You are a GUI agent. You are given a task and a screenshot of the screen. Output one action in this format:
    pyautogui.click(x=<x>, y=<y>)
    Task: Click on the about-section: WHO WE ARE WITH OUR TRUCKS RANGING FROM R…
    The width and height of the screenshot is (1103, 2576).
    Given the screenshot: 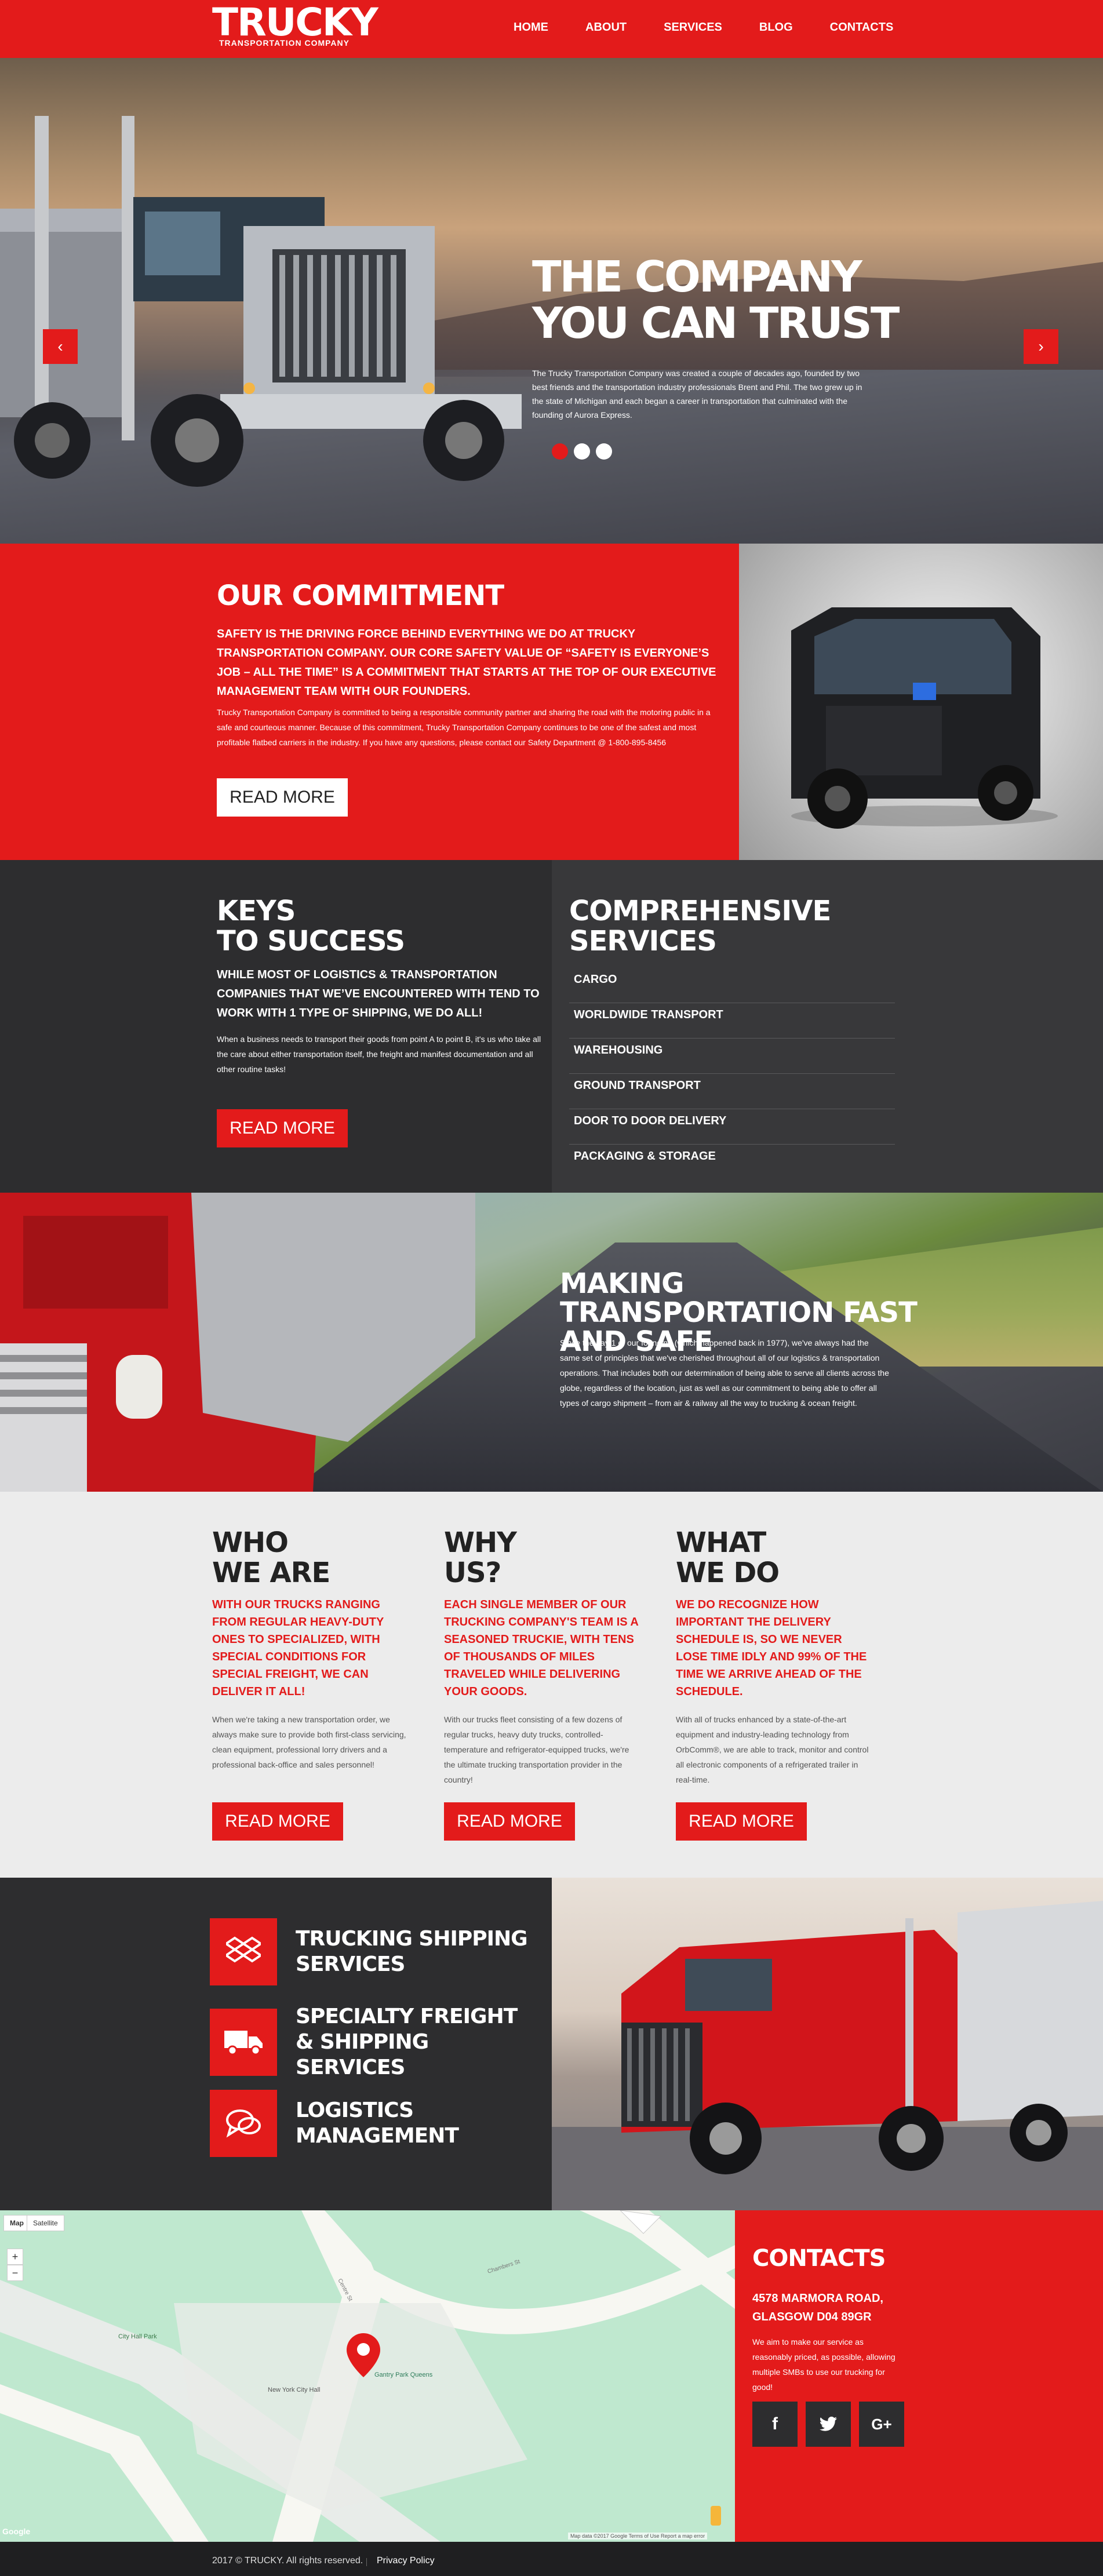 What is the action you would take?
    pyautogui.click(x=551, y=1685)
    